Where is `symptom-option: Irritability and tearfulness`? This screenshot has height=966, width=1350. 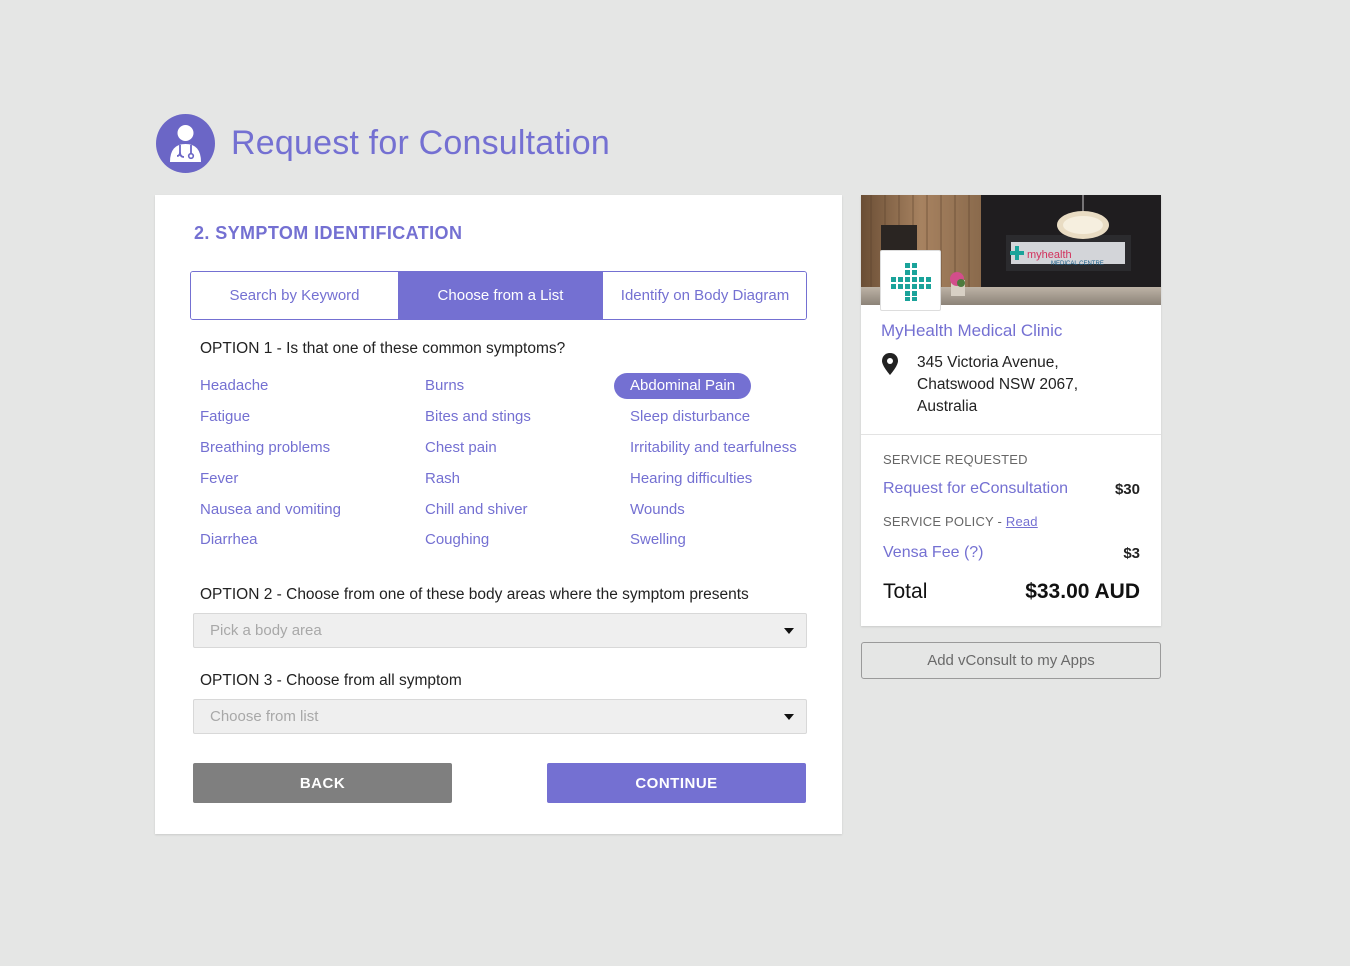
symptom-option: Irritability and tearfulness is located at coordinates (713, 448).